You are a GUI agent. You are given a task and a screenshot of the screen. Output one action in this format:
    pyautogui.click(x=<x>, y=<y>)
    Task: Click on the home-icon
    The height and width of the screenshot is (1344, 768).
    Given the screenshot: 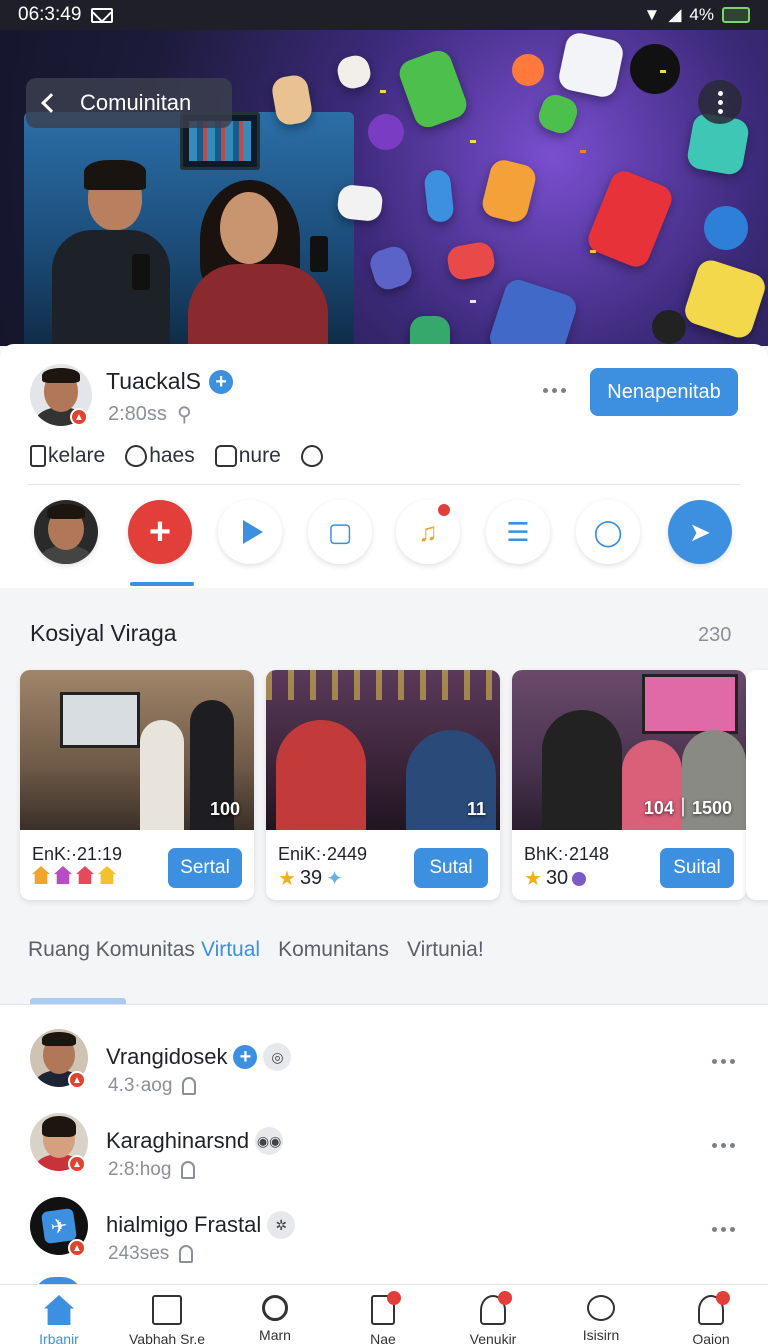 What is the action you would take?
    pyautogui.click(x=59, y=1310)
    